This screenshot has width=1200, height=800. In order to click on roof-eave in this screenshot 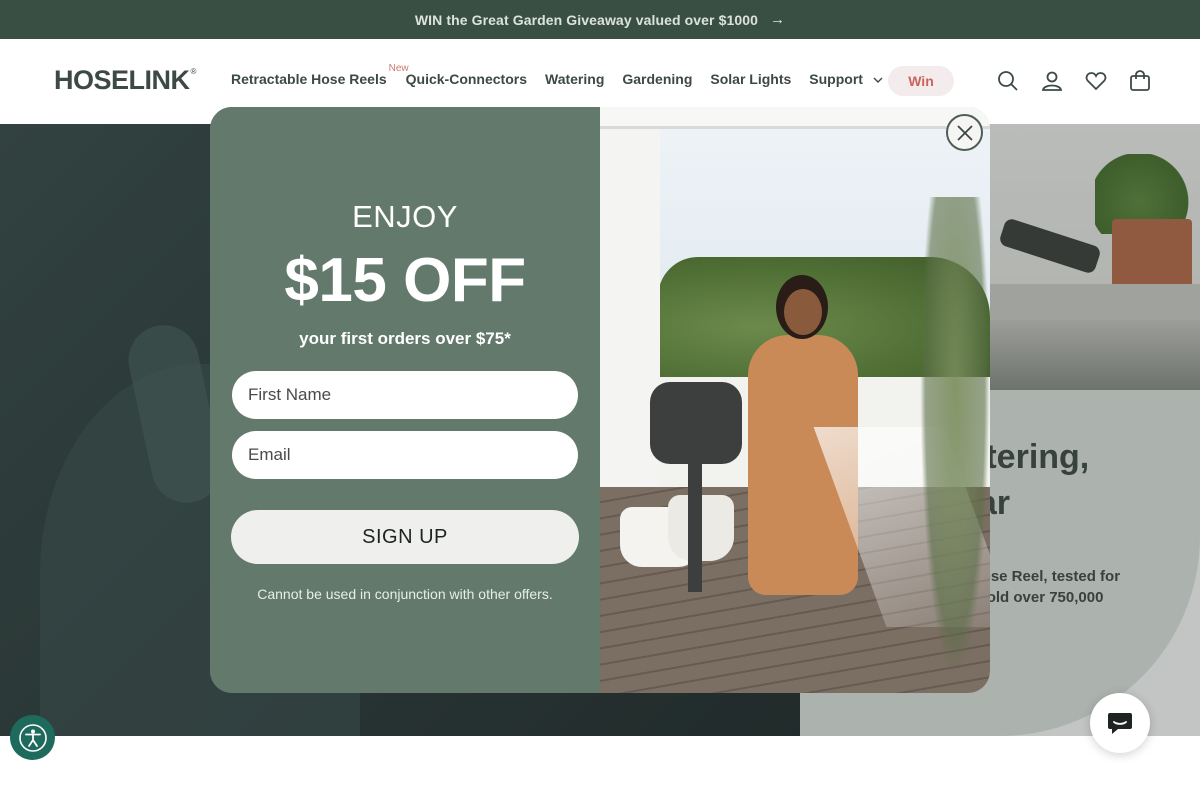, I will do `click(795, 118)`.